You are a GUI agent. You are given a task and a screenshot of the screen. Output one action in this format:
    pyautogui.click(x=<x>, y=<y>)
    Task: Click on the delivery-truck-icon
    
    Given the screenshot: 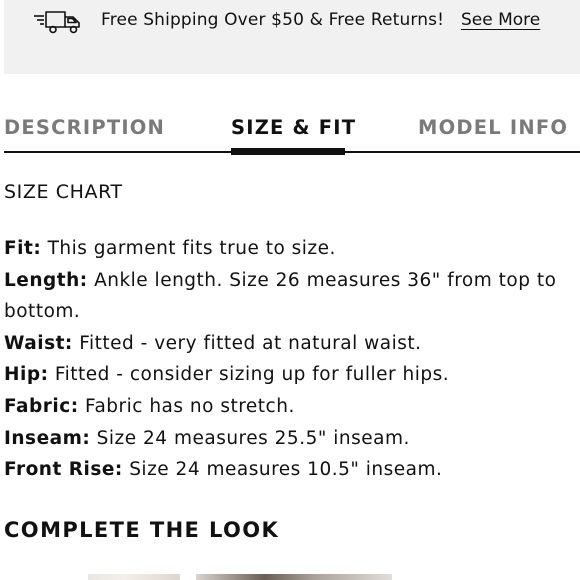 What is the action you would take?
    pyautogui.click(x=57, y=22)
    